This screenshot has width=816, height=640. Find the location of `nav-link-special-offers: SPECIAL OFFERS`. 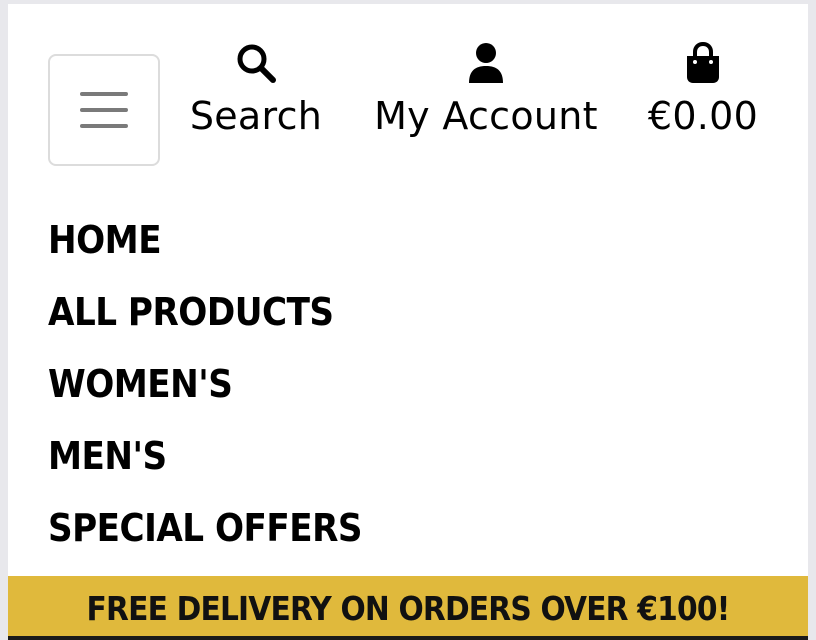

nav-link-special-offers: SPECIAL OFFERS is located at coordinates (205, 528).